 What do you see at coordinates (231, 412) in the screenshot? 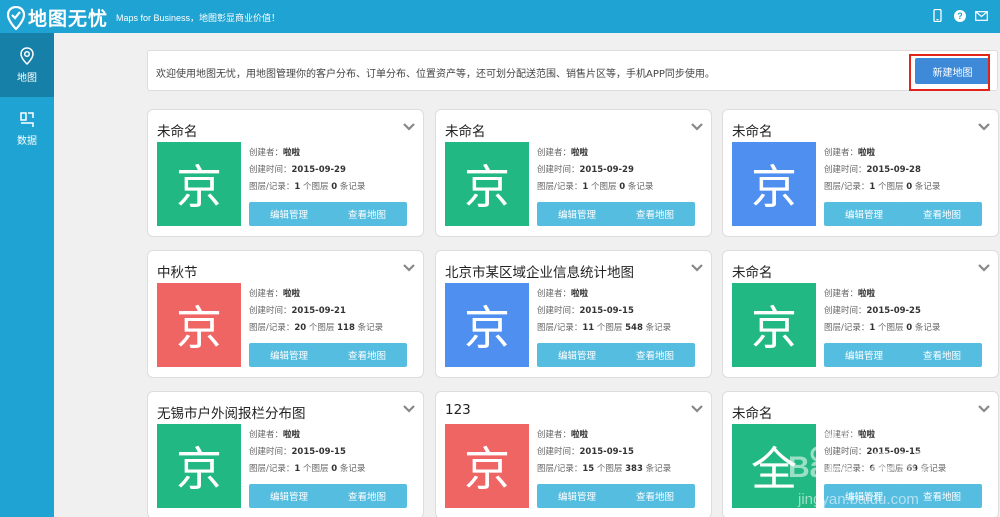
I see `map-title: 无锡市户外阅报栏分布图` at bounding box center [231, 412].